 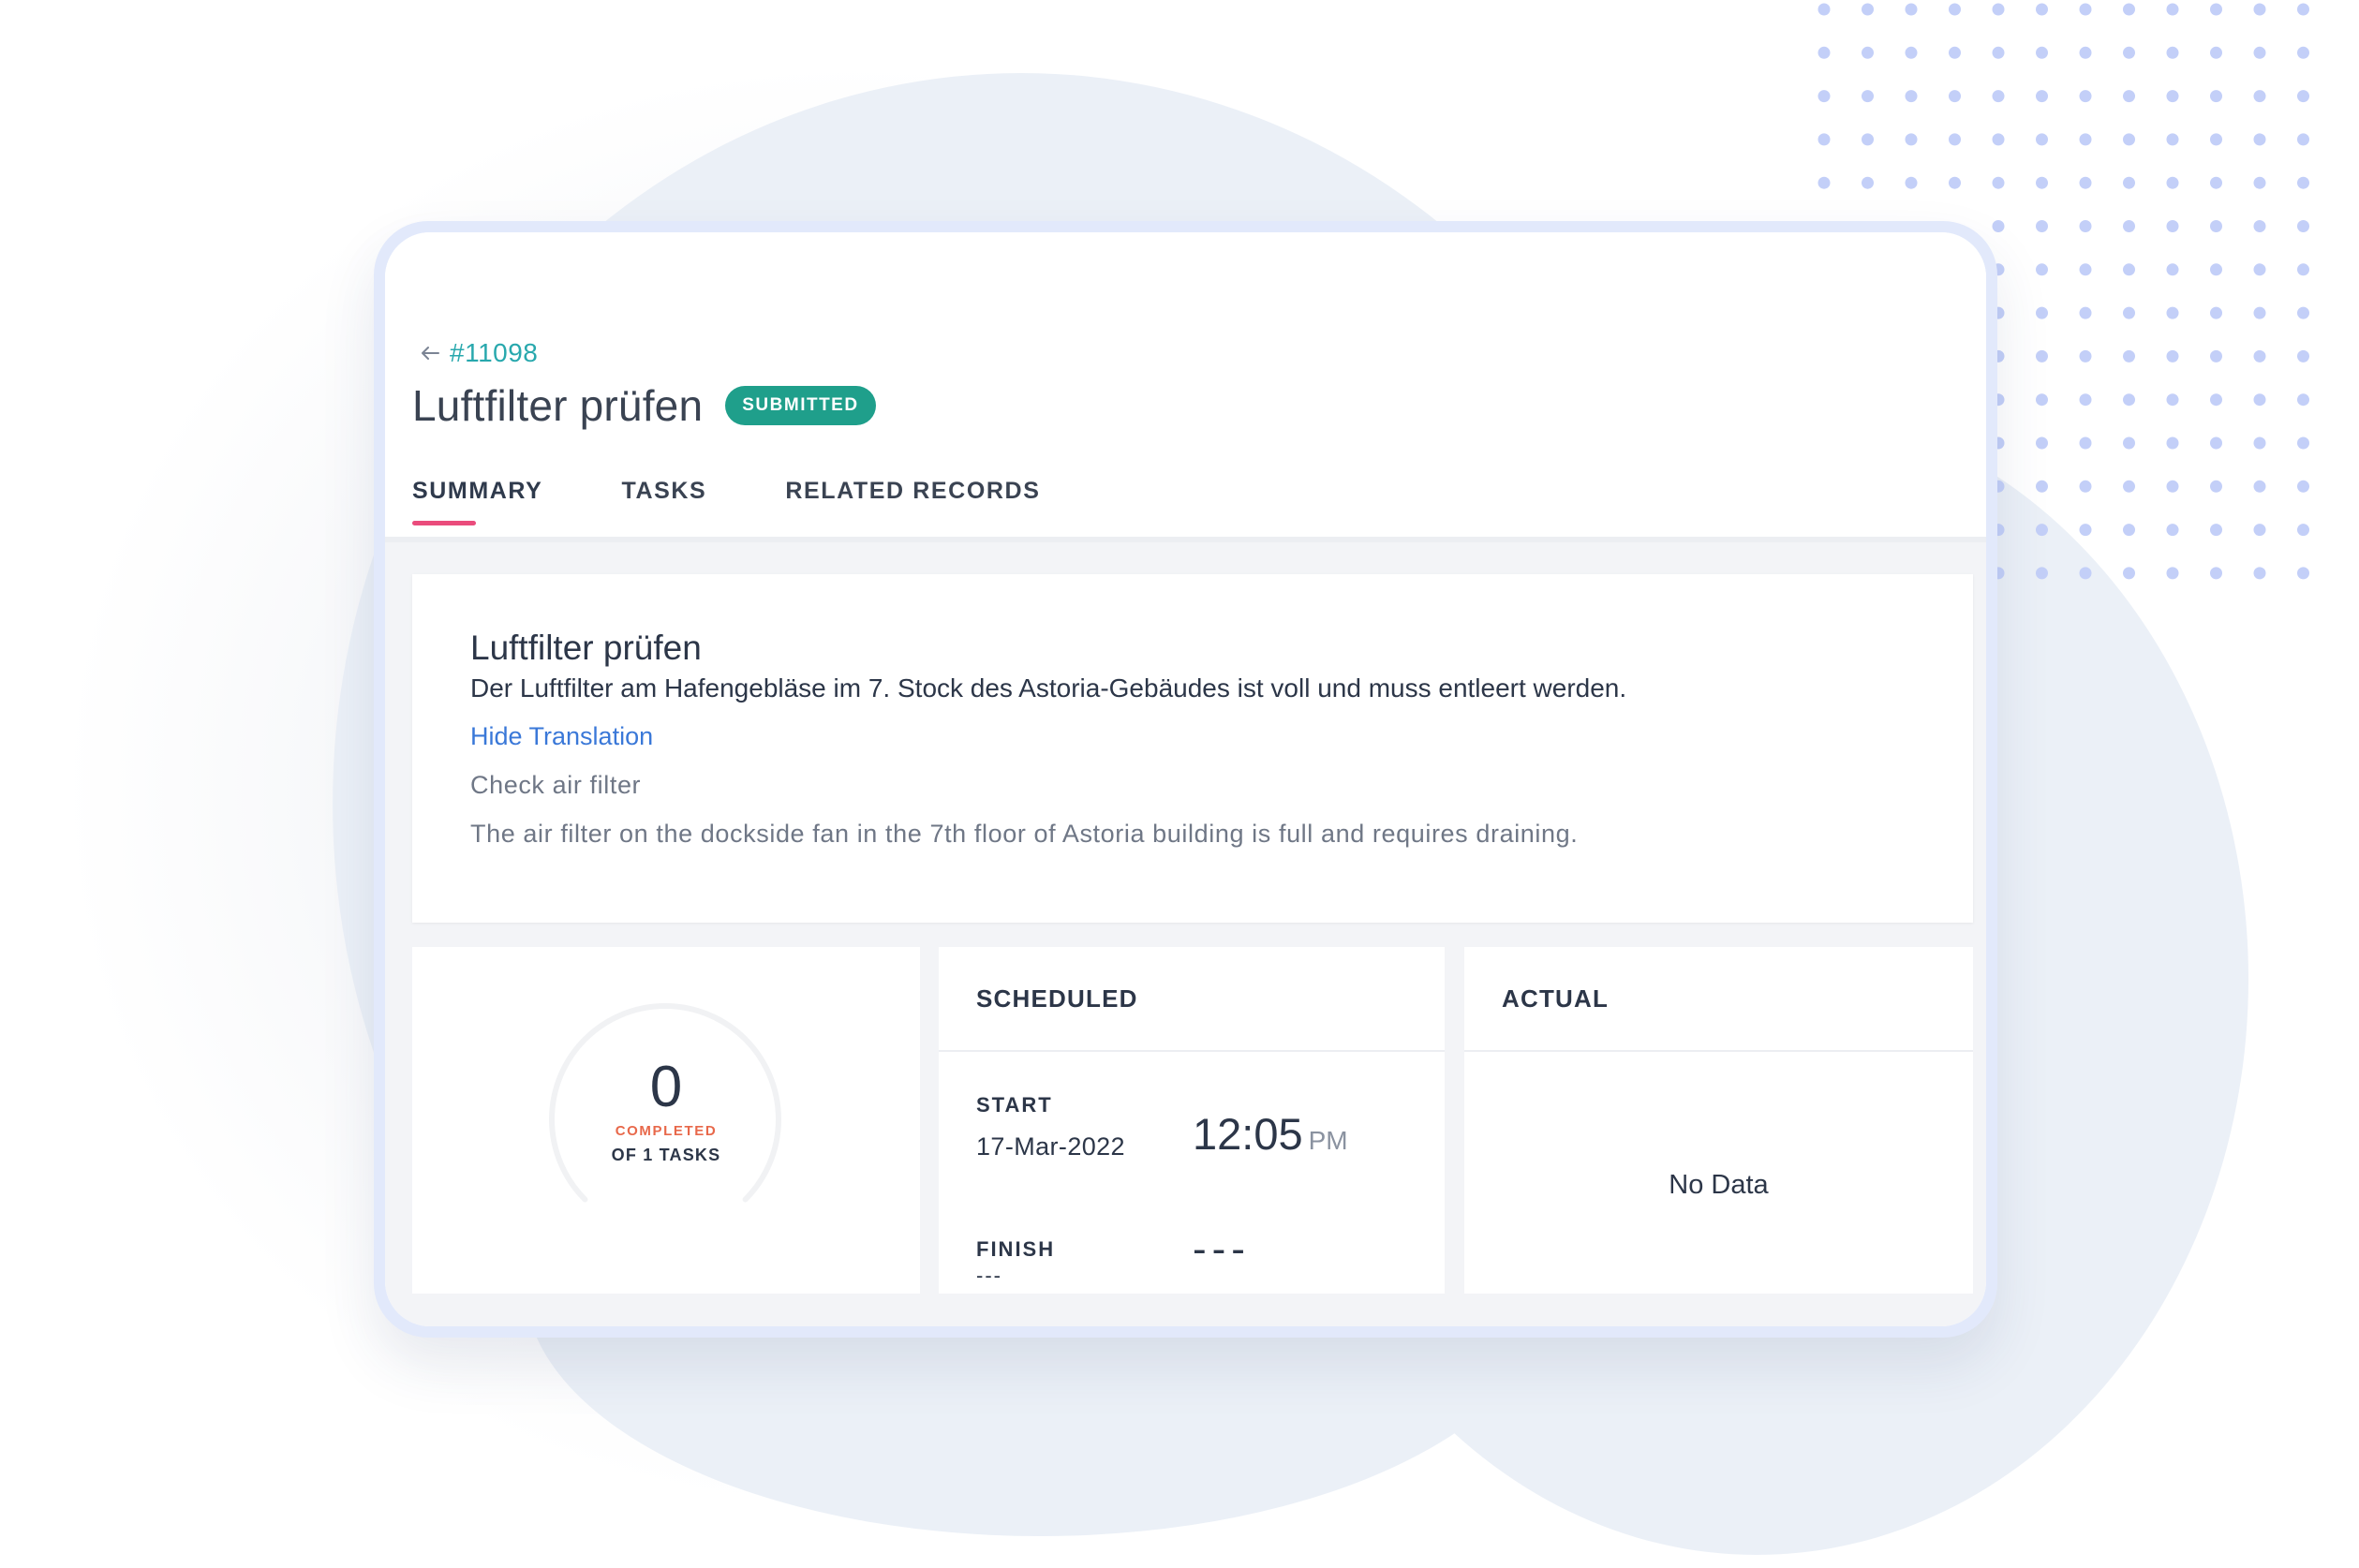 I want to click on completed-count: 0, so click(x=666, y=1087).